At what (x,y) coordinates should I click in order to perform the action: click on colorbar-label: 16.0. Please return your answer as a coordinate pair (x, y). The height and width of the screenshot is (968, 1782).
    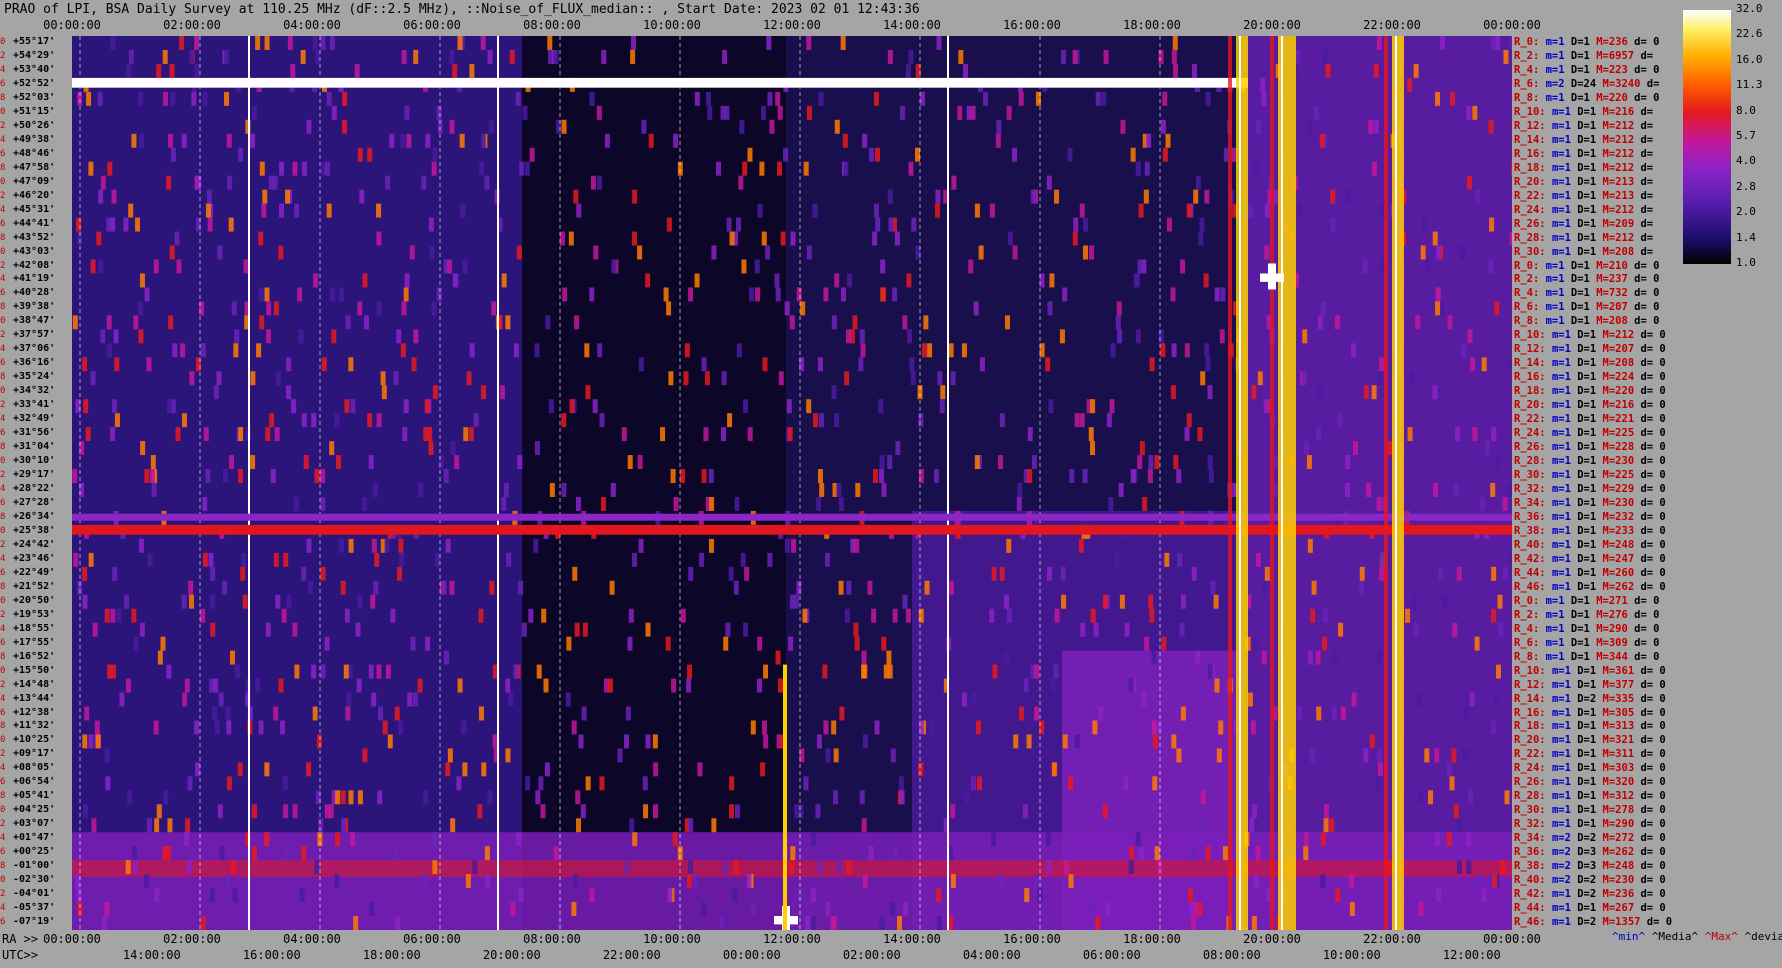
    Looking at the image, I should click on (1749, 59).